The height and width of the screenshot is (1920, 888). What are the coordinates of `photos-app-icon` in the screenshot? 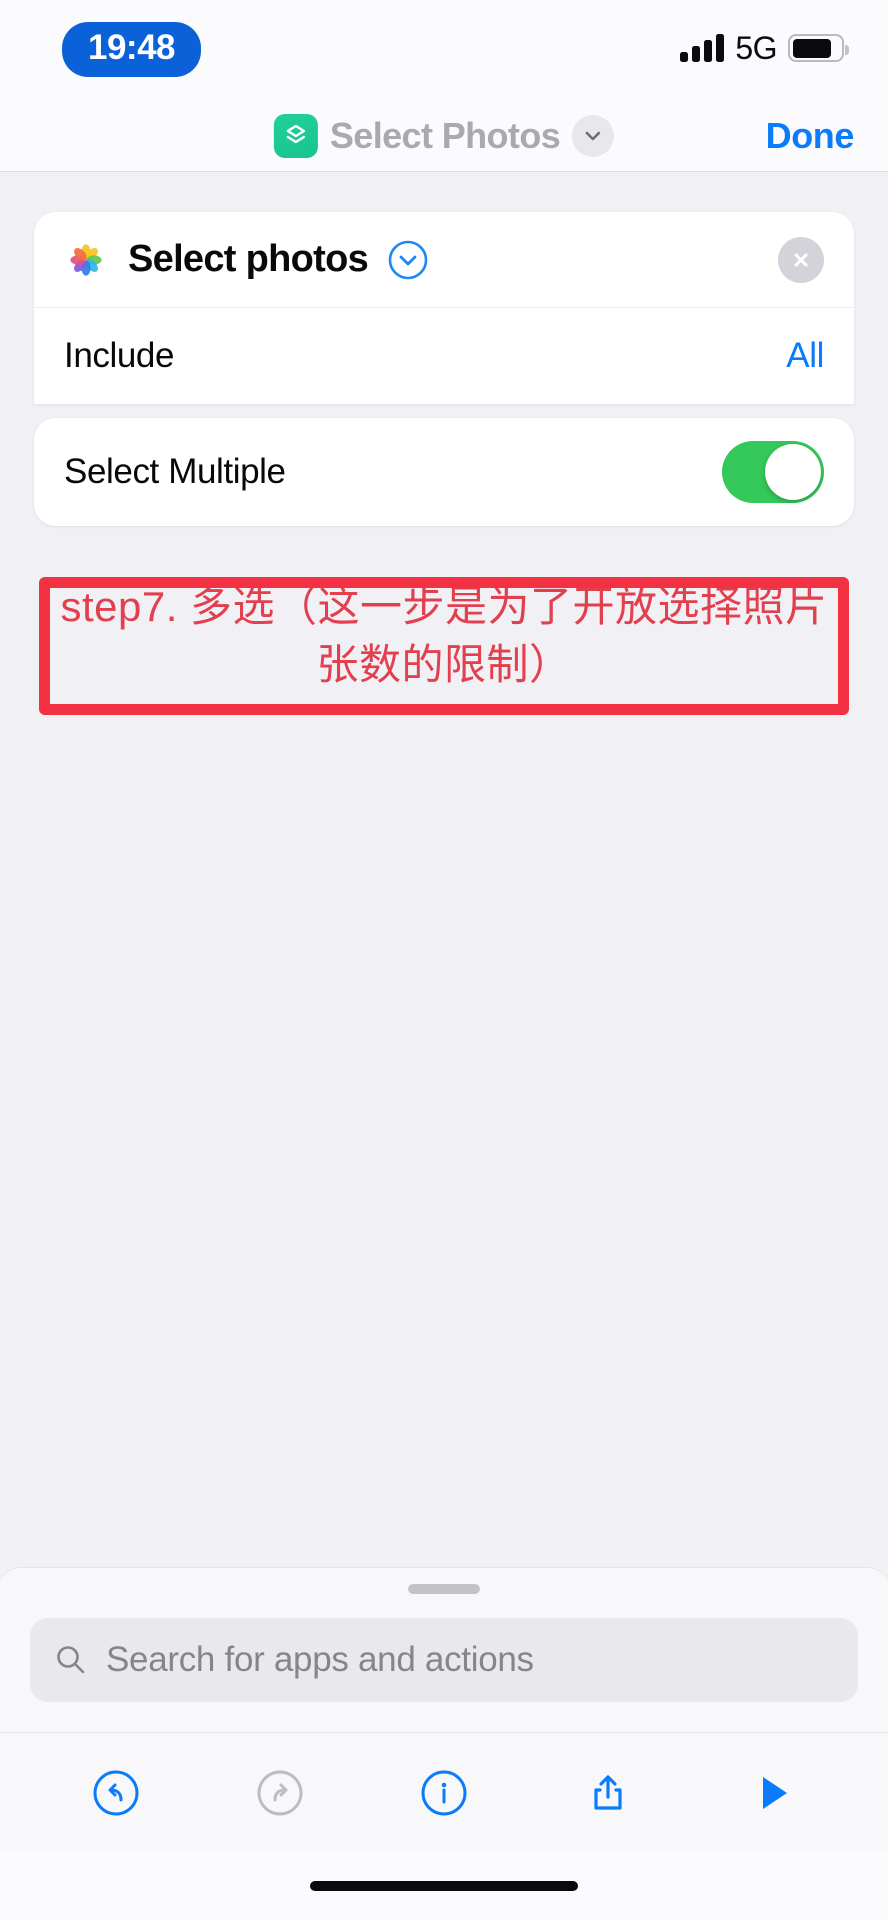 It's located at (86, 259).